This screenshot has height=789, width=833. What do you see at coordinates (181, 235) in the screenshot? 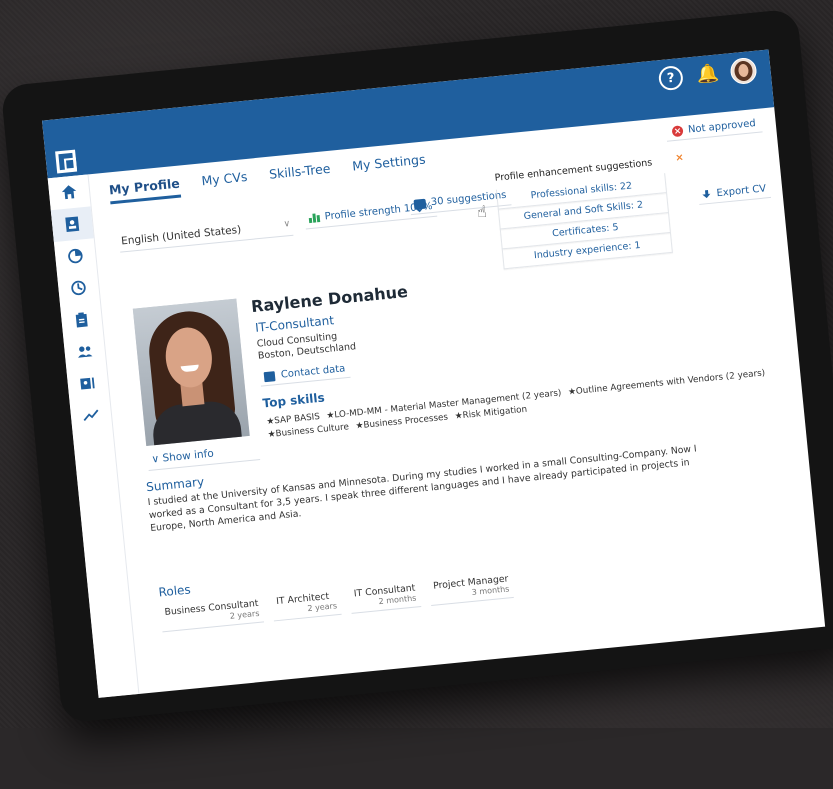
I see `language-value: English (United States)` at bounding box center [181, 235].